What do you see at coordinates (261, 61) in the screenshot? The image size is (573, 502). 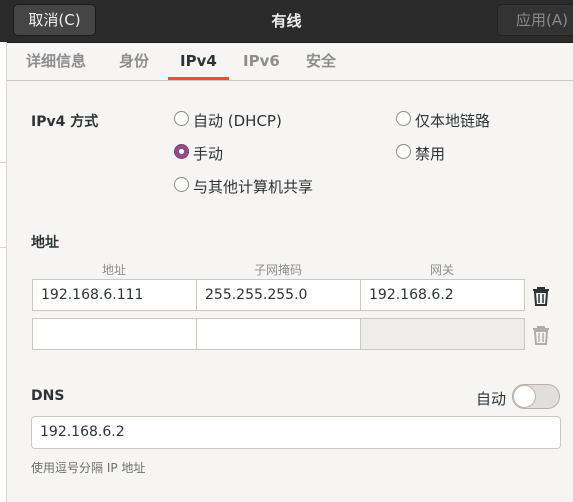 I see `tab-ipv6: IPv6` at bounding box center [261, 61].